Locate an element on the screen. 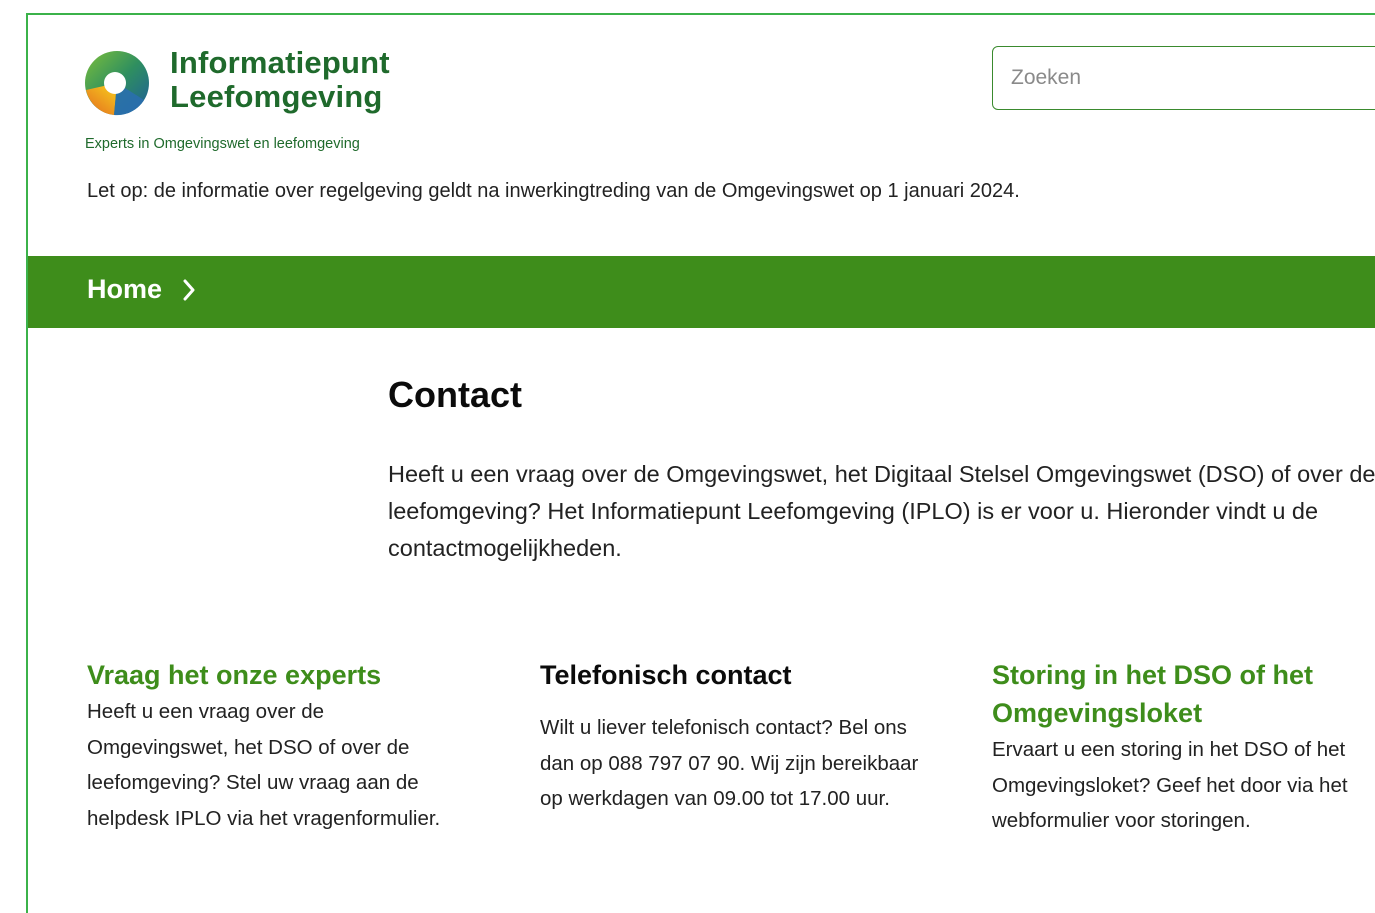 Image resolution: width=1375 pixels, height=913 pixels. dso-outage-heading-link: Storing in het DSO of het Omgevingsloket is located at coordinates (1183, 694).